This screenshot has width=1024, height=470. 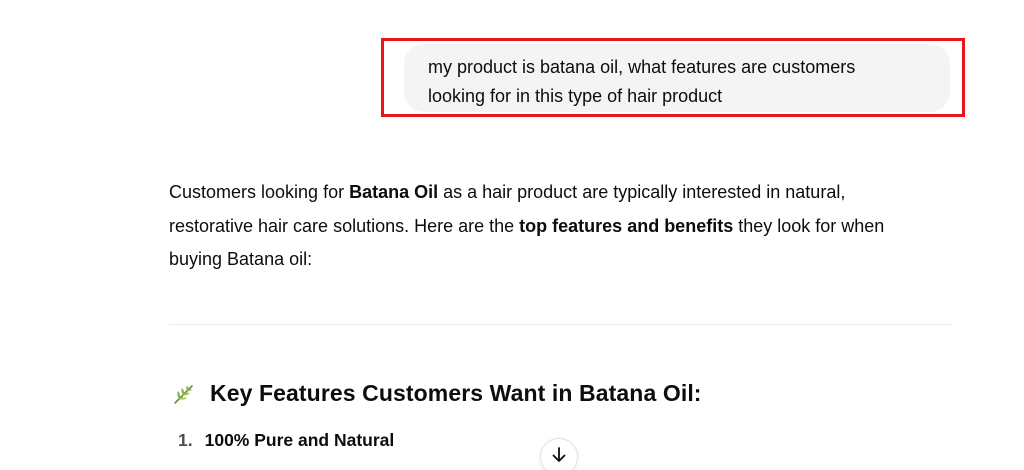 What do you see at coordinates (575, 96) in the screenshot?
I see `user-message-line: looking for in this type of hair product` at bounding box center [575, 96].